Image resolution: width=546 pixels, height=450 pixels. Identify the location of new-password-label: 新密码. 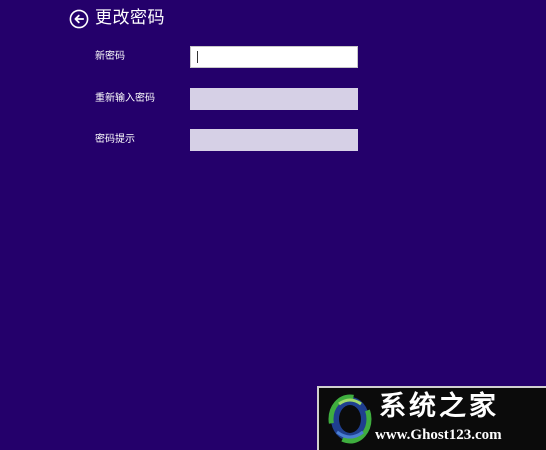
(110, 56).